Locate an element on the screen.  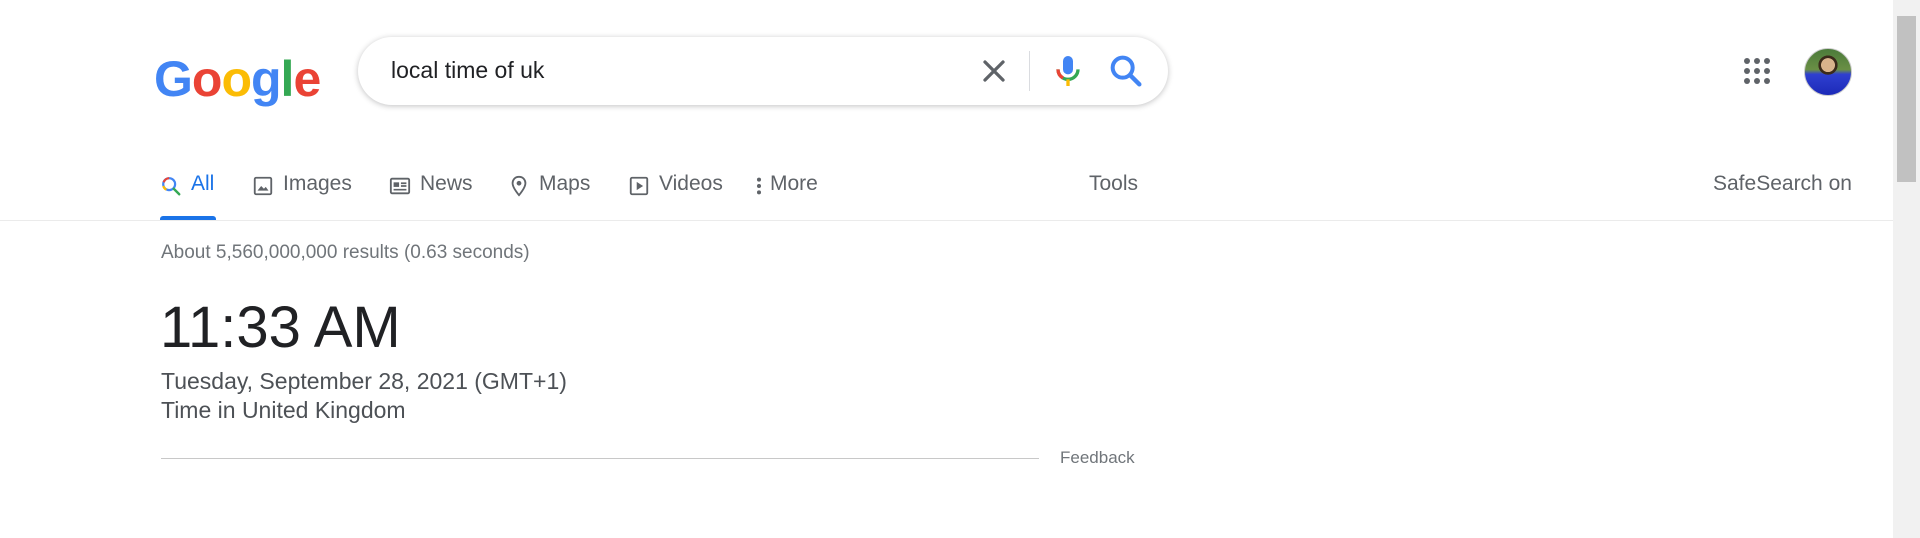
current-date: Tuesday, September 28, 2021 (GMT+1) is located at coordinates (364, 381).